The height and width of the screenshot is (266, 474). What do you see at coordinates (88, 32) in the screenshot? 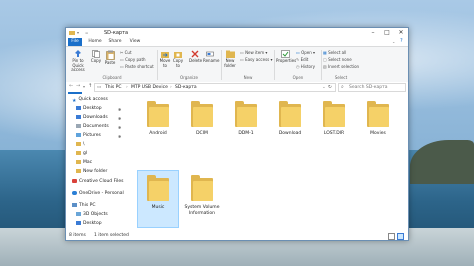
I see `customize-toolbar-icon: =` at bounding box center [88, 32].